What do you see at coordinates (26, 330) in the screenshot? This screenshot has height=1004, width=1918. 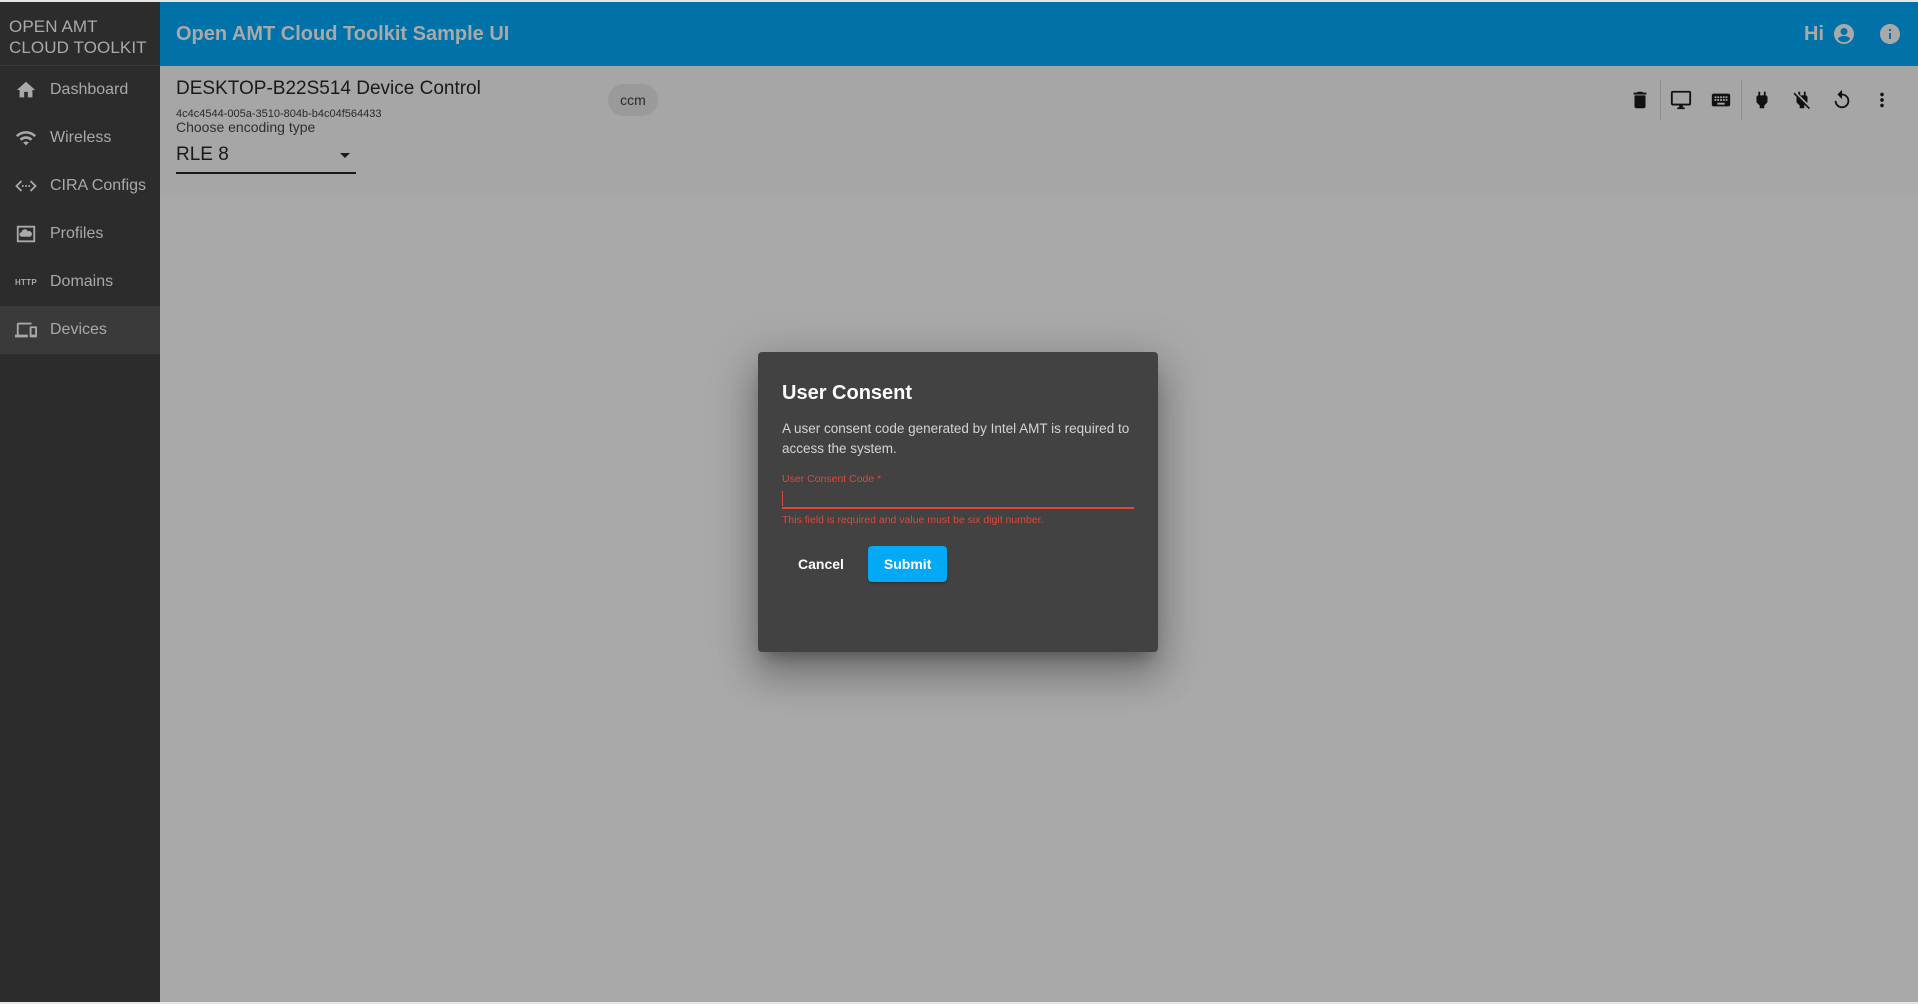 I see `devices-icon` at bounding box center [26, 330].